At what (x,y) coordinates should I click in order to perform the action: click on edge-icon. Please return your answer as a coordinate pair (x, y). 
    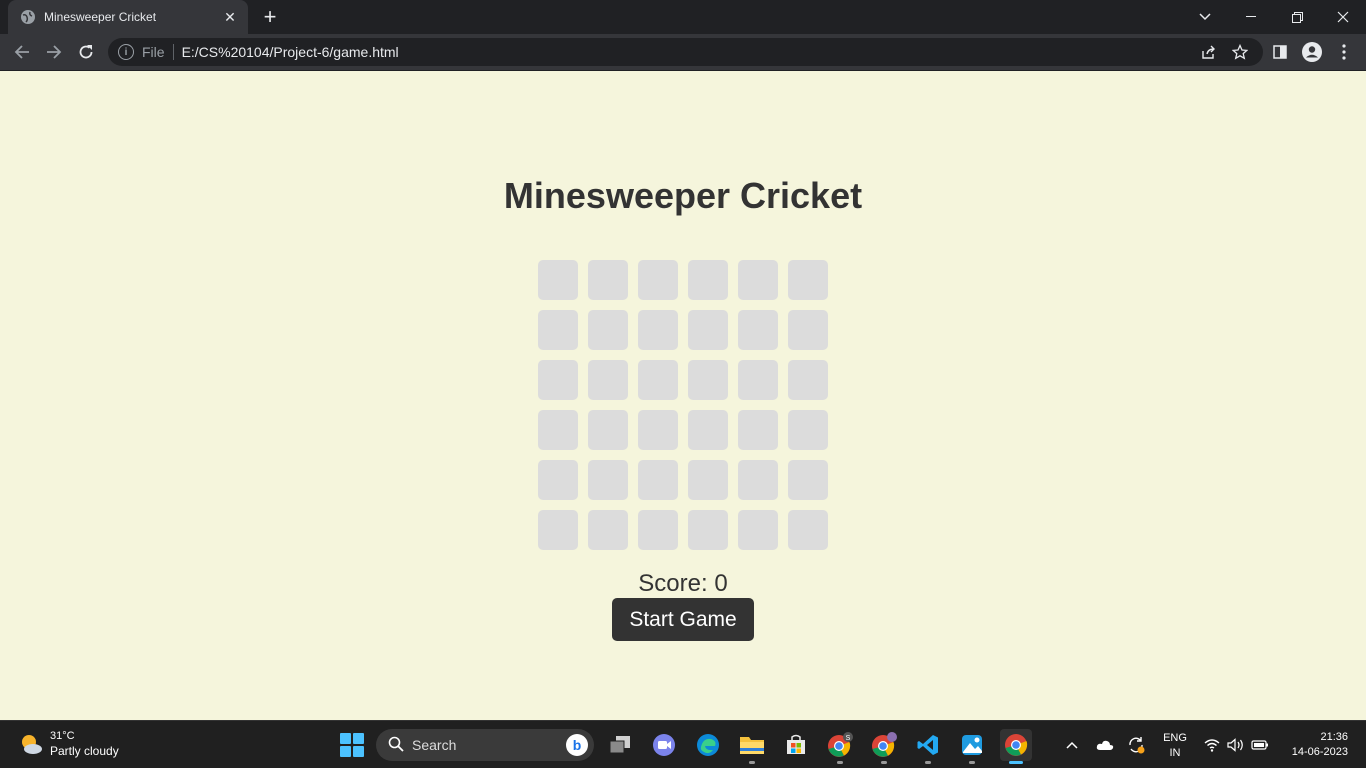
    Looking at the image, I should click on (708, 745).